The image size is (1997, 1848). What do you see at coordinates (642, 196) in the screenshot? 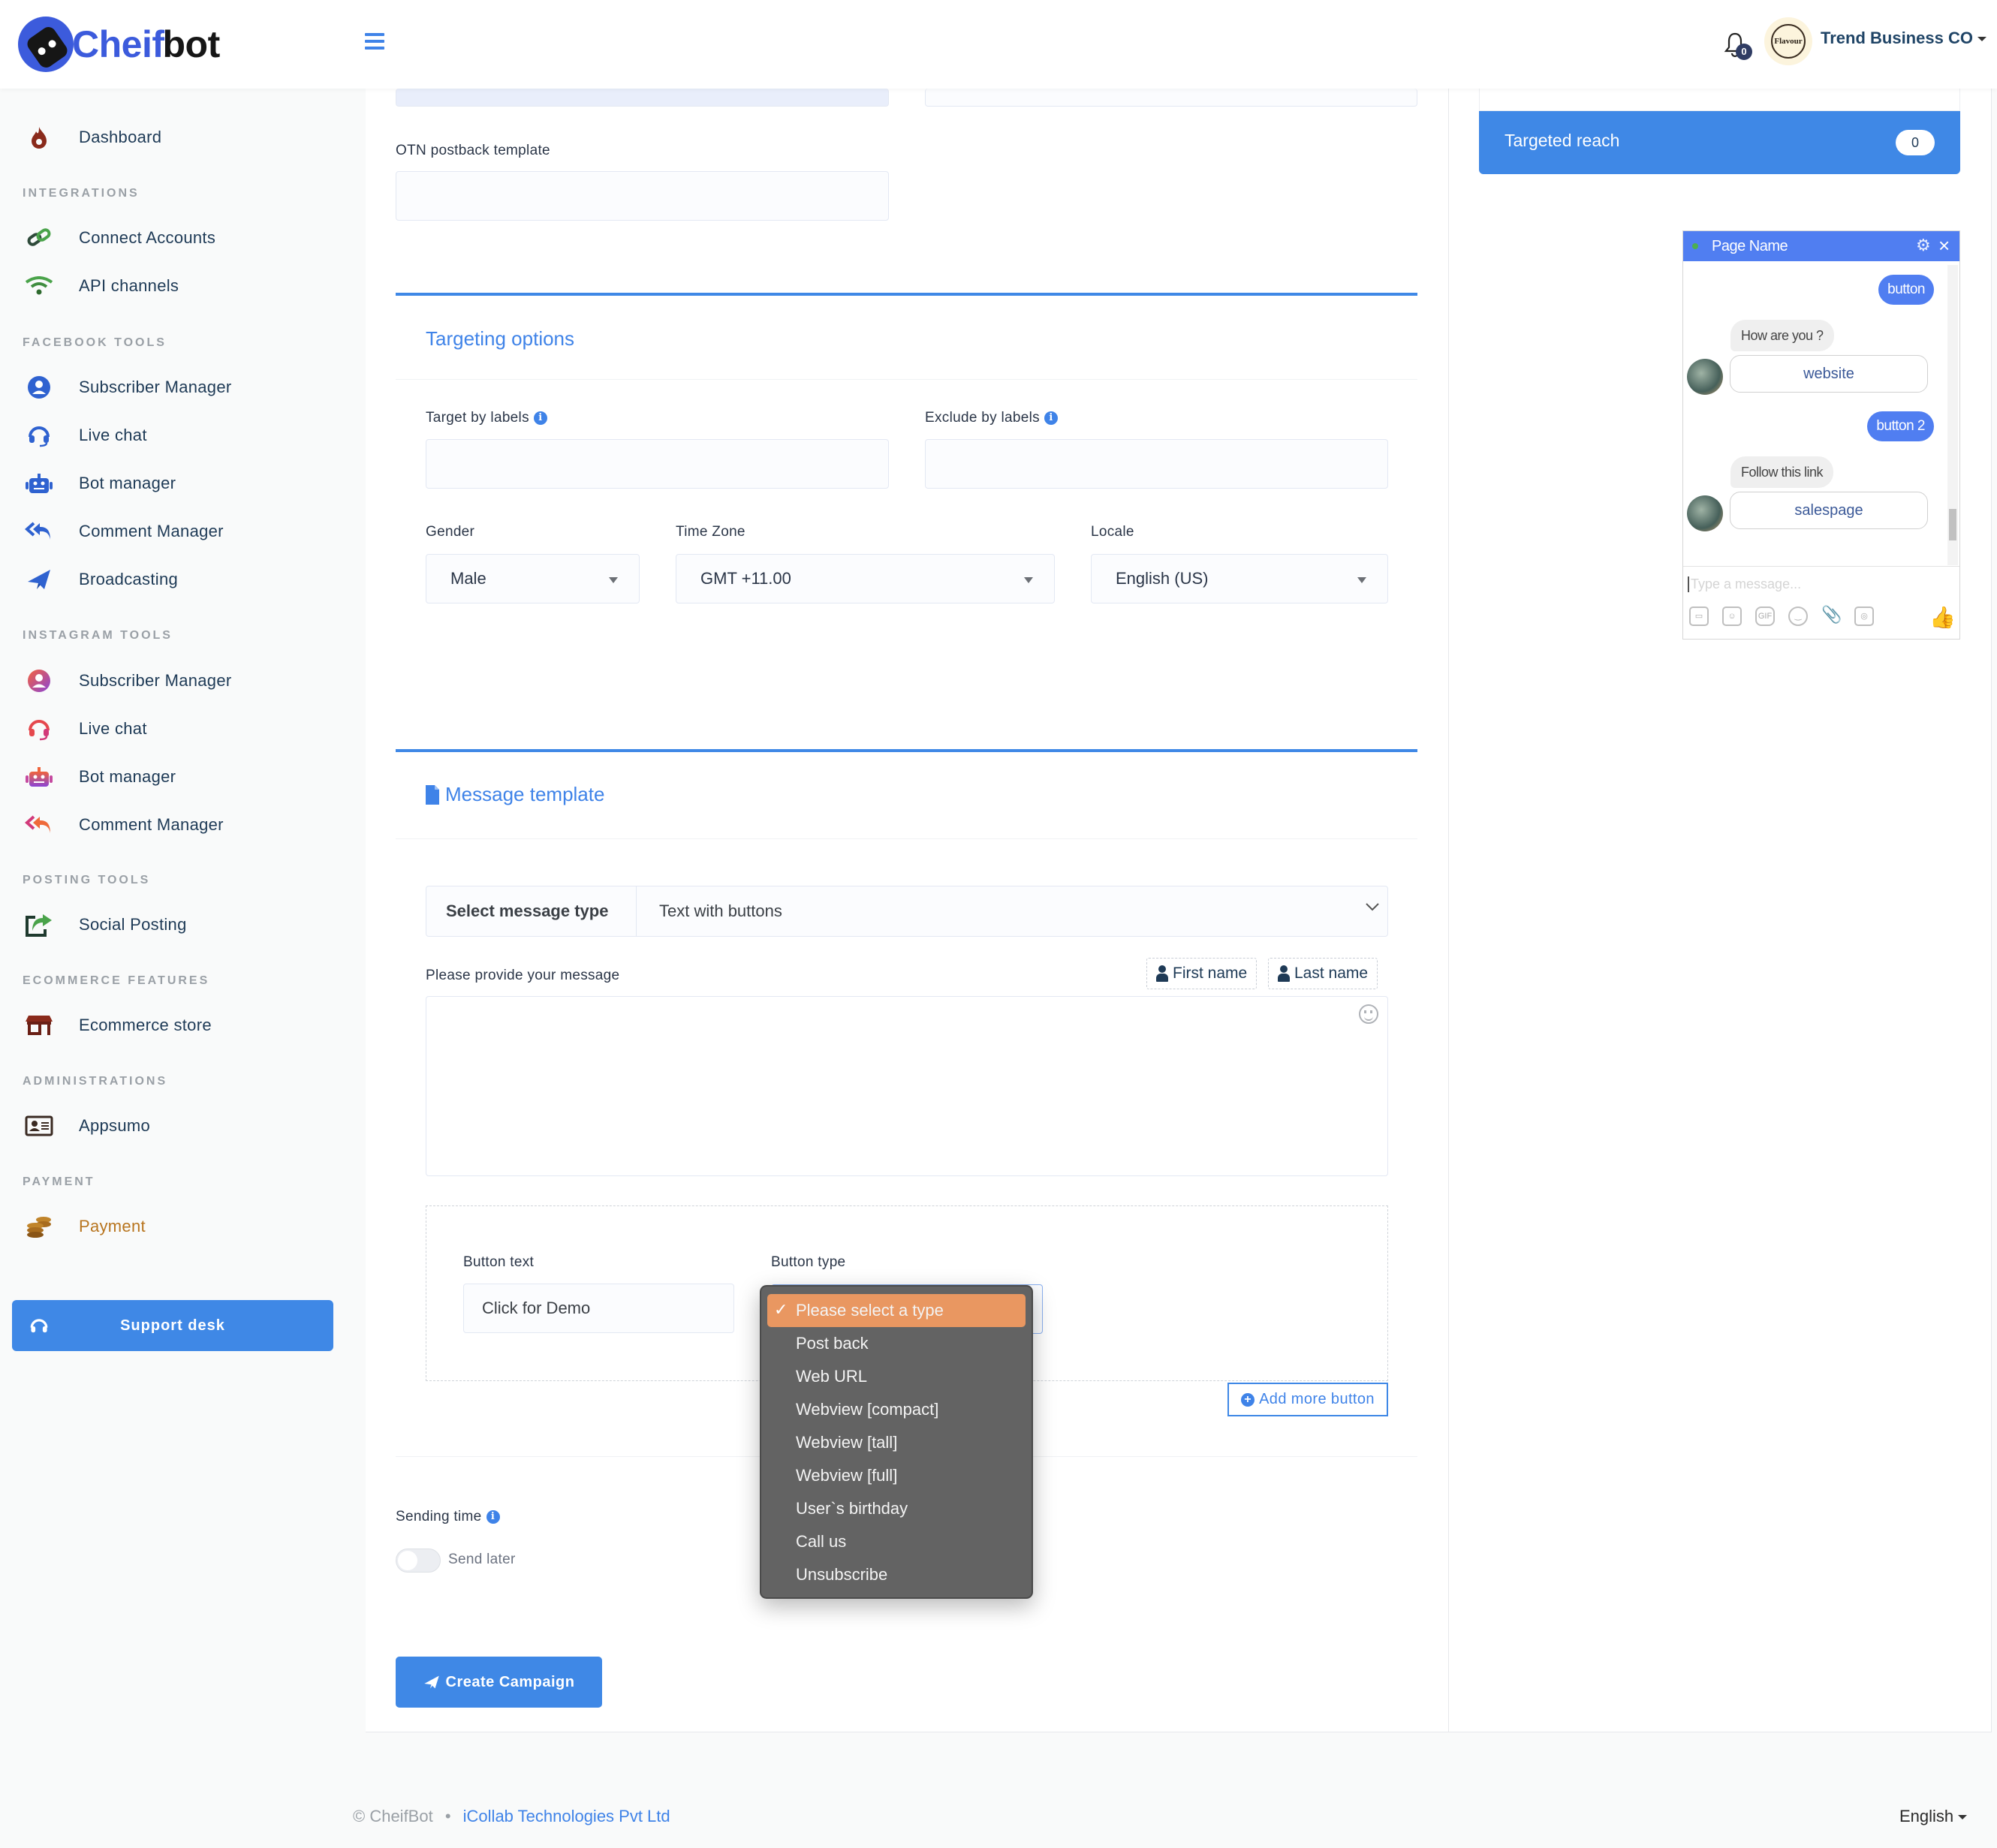
I see `otn-postback-input` at bounding box center [642, 196].